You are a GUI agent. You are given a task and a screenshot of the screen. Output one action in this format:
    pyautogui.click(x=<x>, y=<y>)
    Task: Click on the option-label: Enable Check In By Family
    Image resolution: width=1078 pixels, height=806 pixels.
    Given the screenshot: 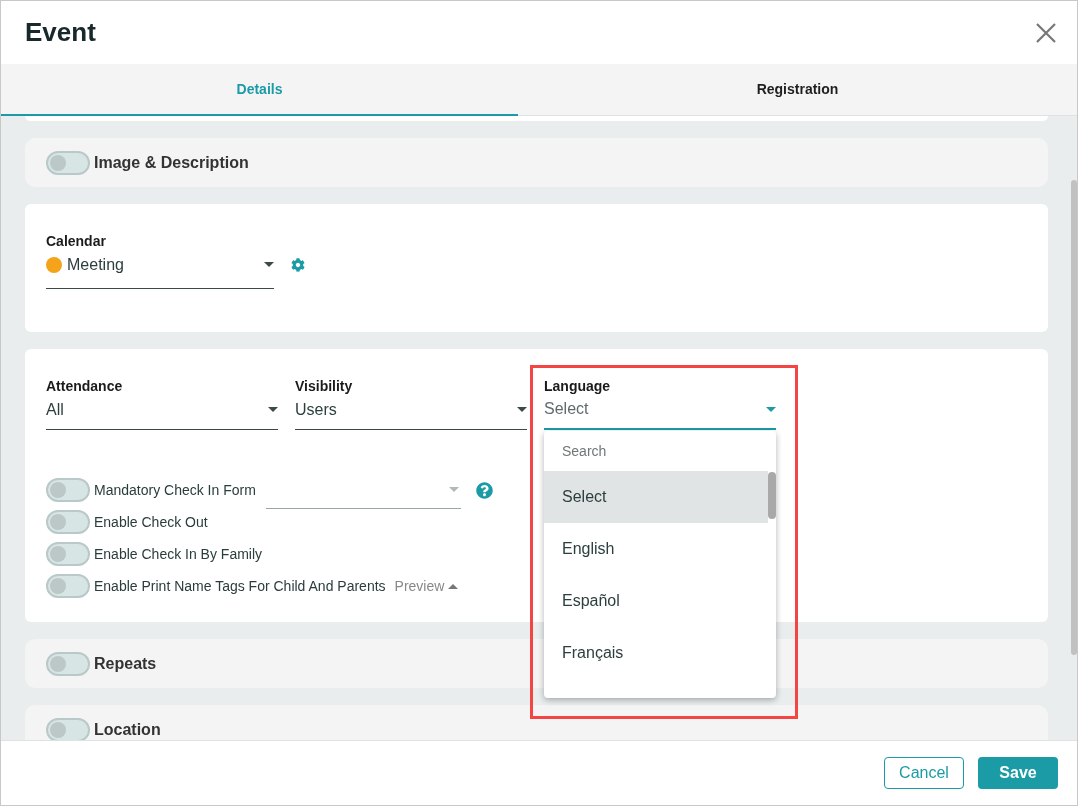 What is the action you would take?
    pyautogui.click(x=178, y=554)
    